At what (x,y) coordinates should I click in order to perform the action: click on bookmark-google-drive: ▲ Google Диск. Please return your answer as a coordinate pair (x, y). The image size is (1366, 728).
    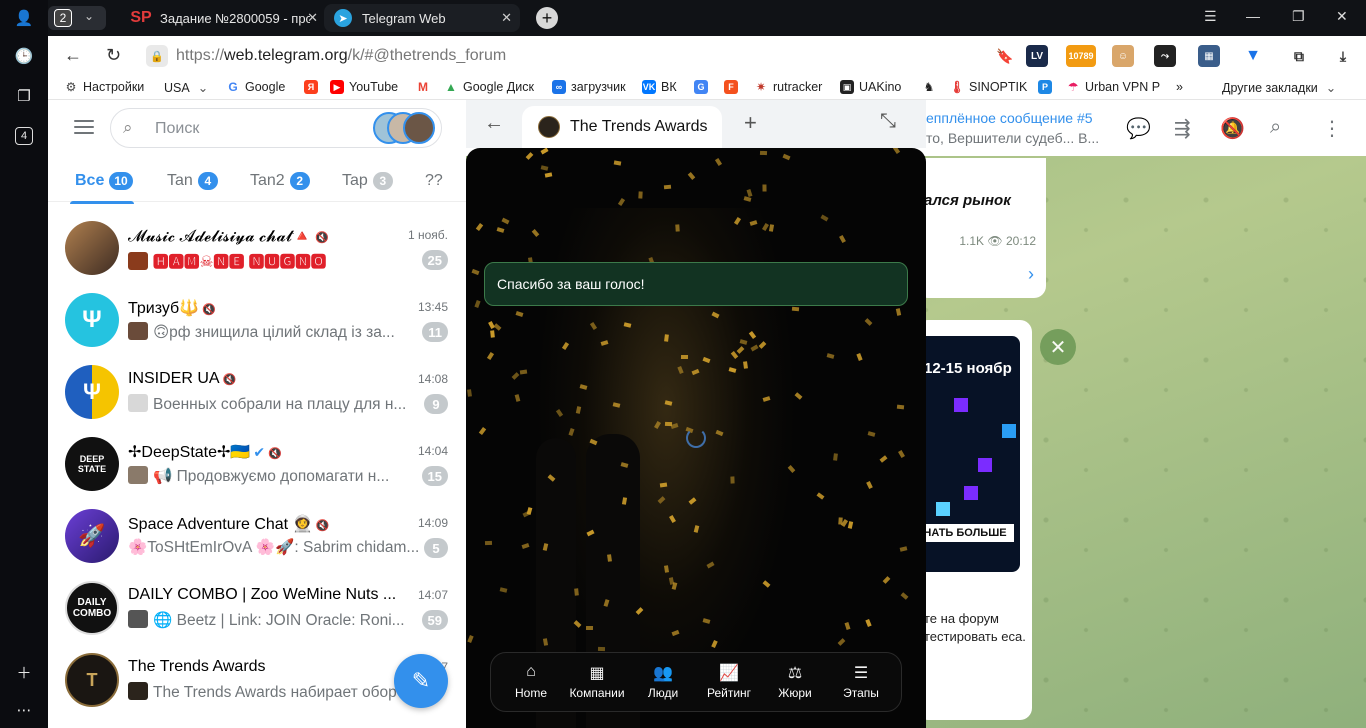
    Looking at the image, I should click on (489, 87).